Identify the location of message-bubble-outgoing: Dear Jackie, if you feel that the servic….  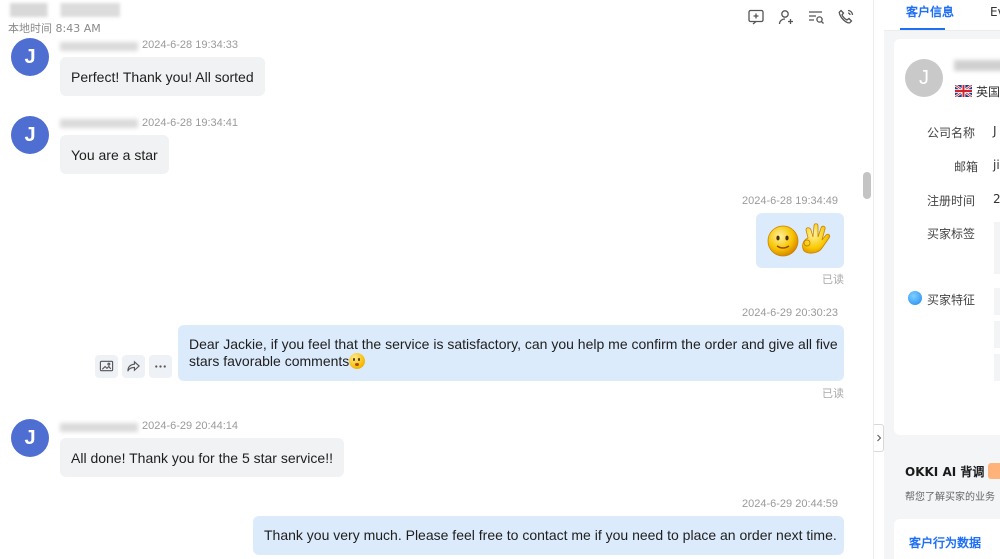
(511, 353).